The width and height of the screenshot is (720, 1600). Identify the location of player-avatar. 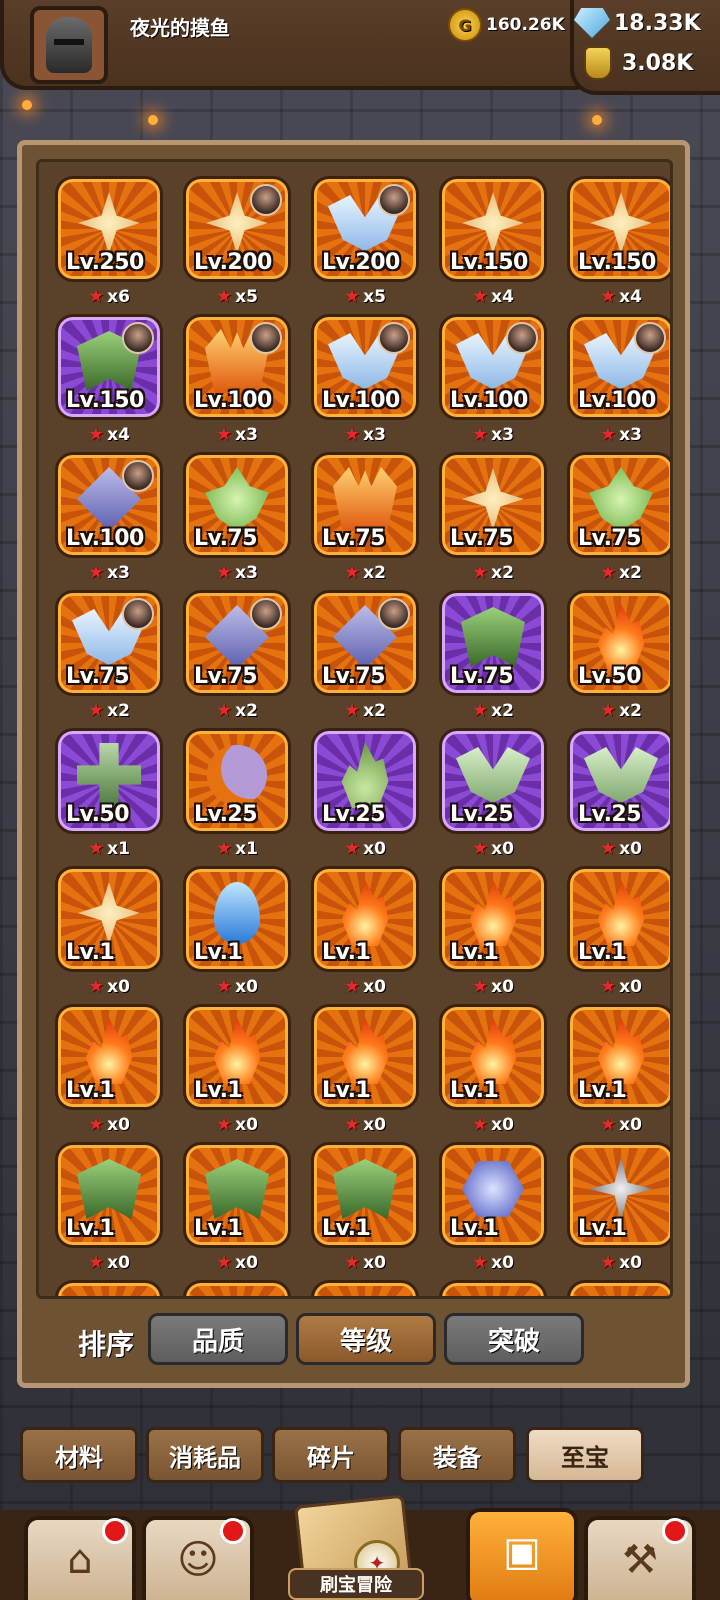
(69, 45).